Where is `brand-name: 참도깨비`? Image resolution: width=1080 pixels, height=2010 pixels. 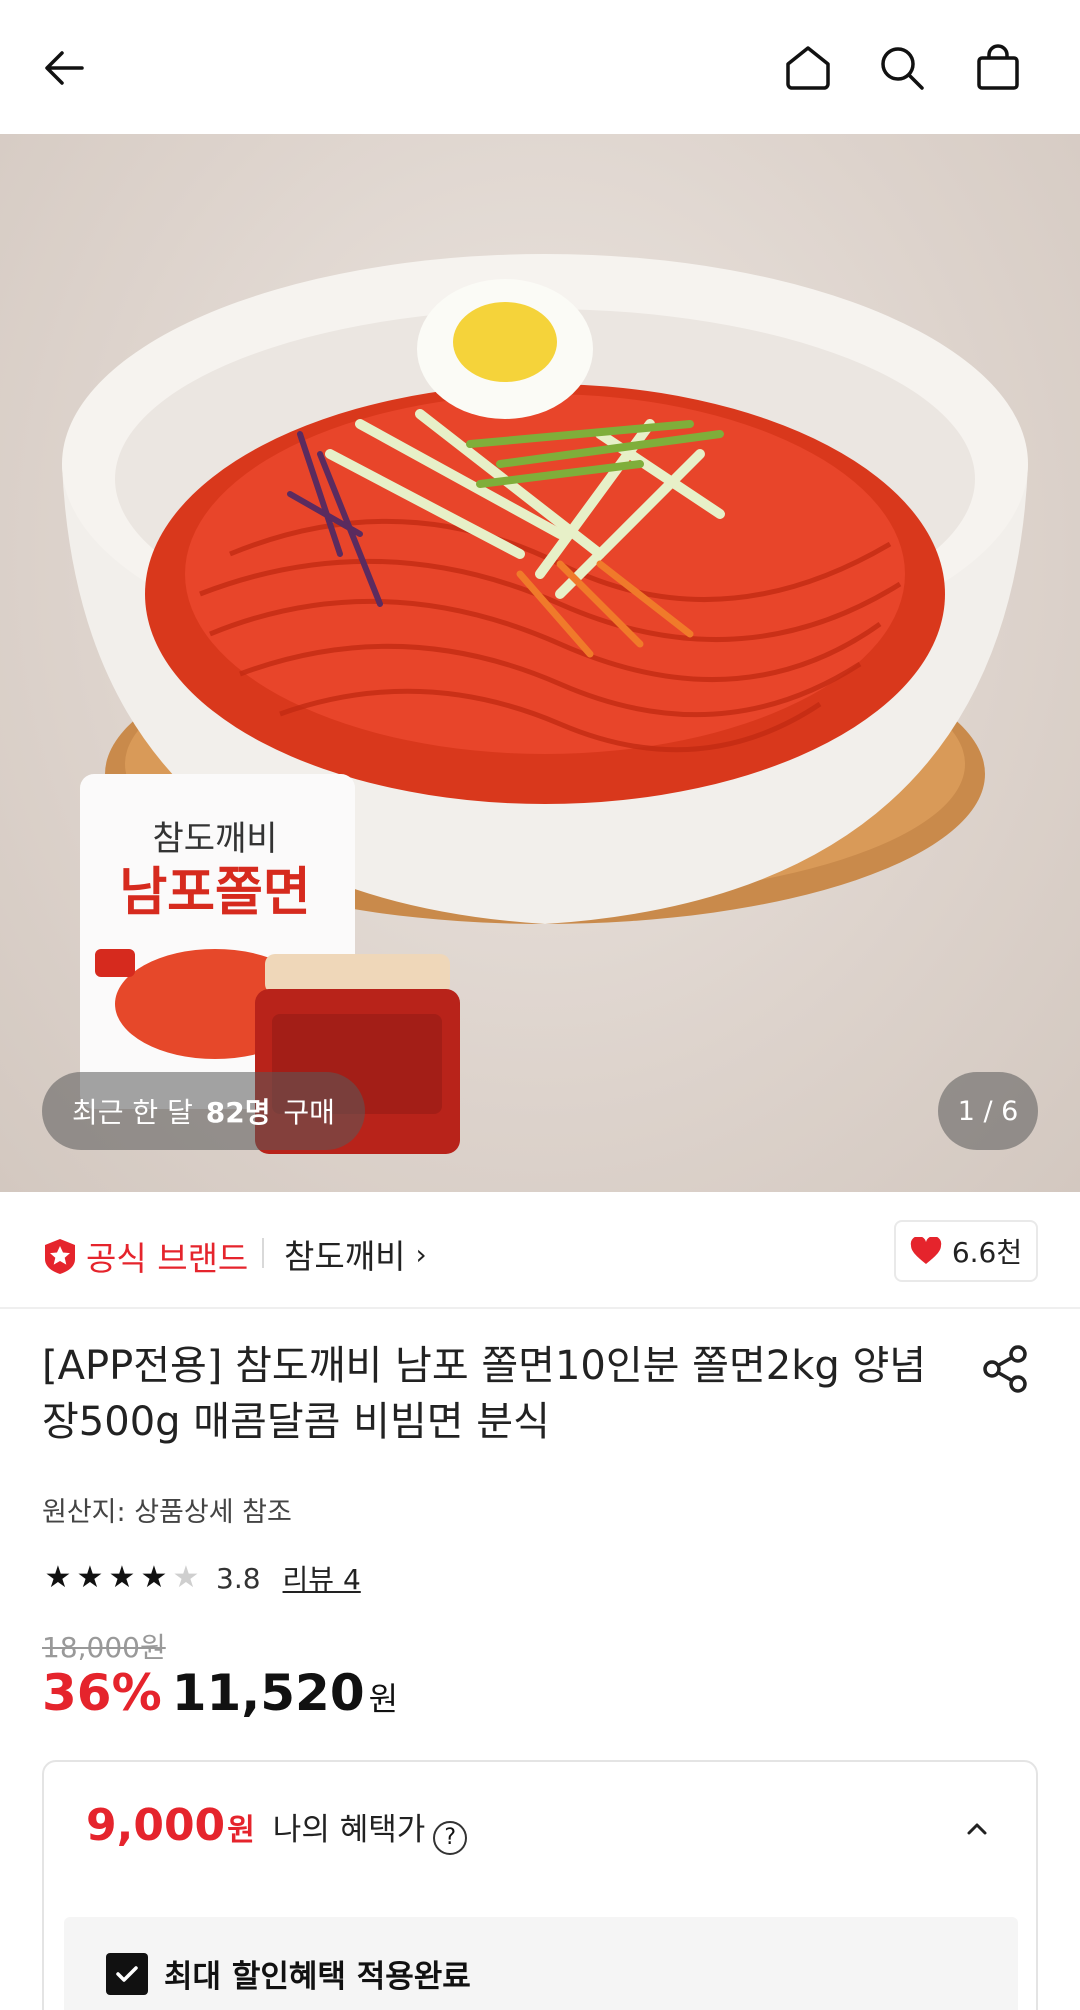 brand-name: 참도깨비 is located at coordinates (345, 1256).